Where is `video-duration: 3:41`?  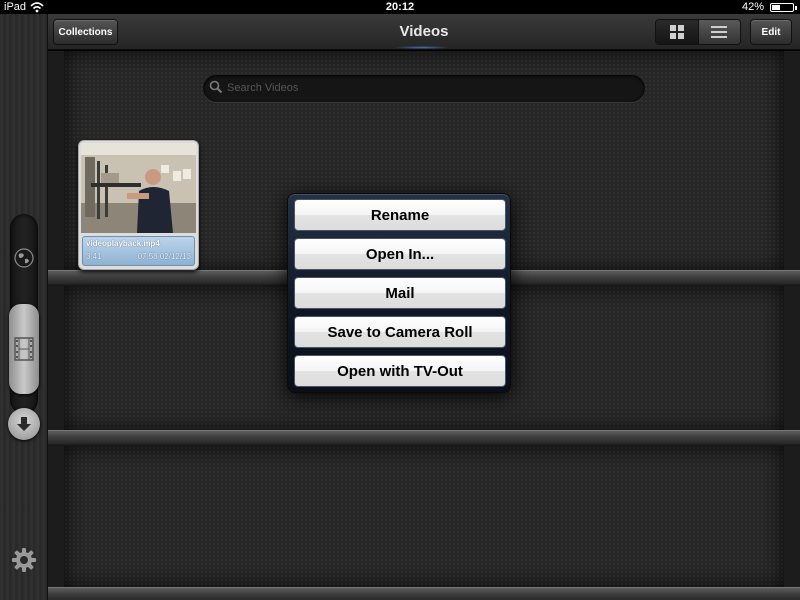 video-duration: 3:41 is located at coordinates (94, 256).